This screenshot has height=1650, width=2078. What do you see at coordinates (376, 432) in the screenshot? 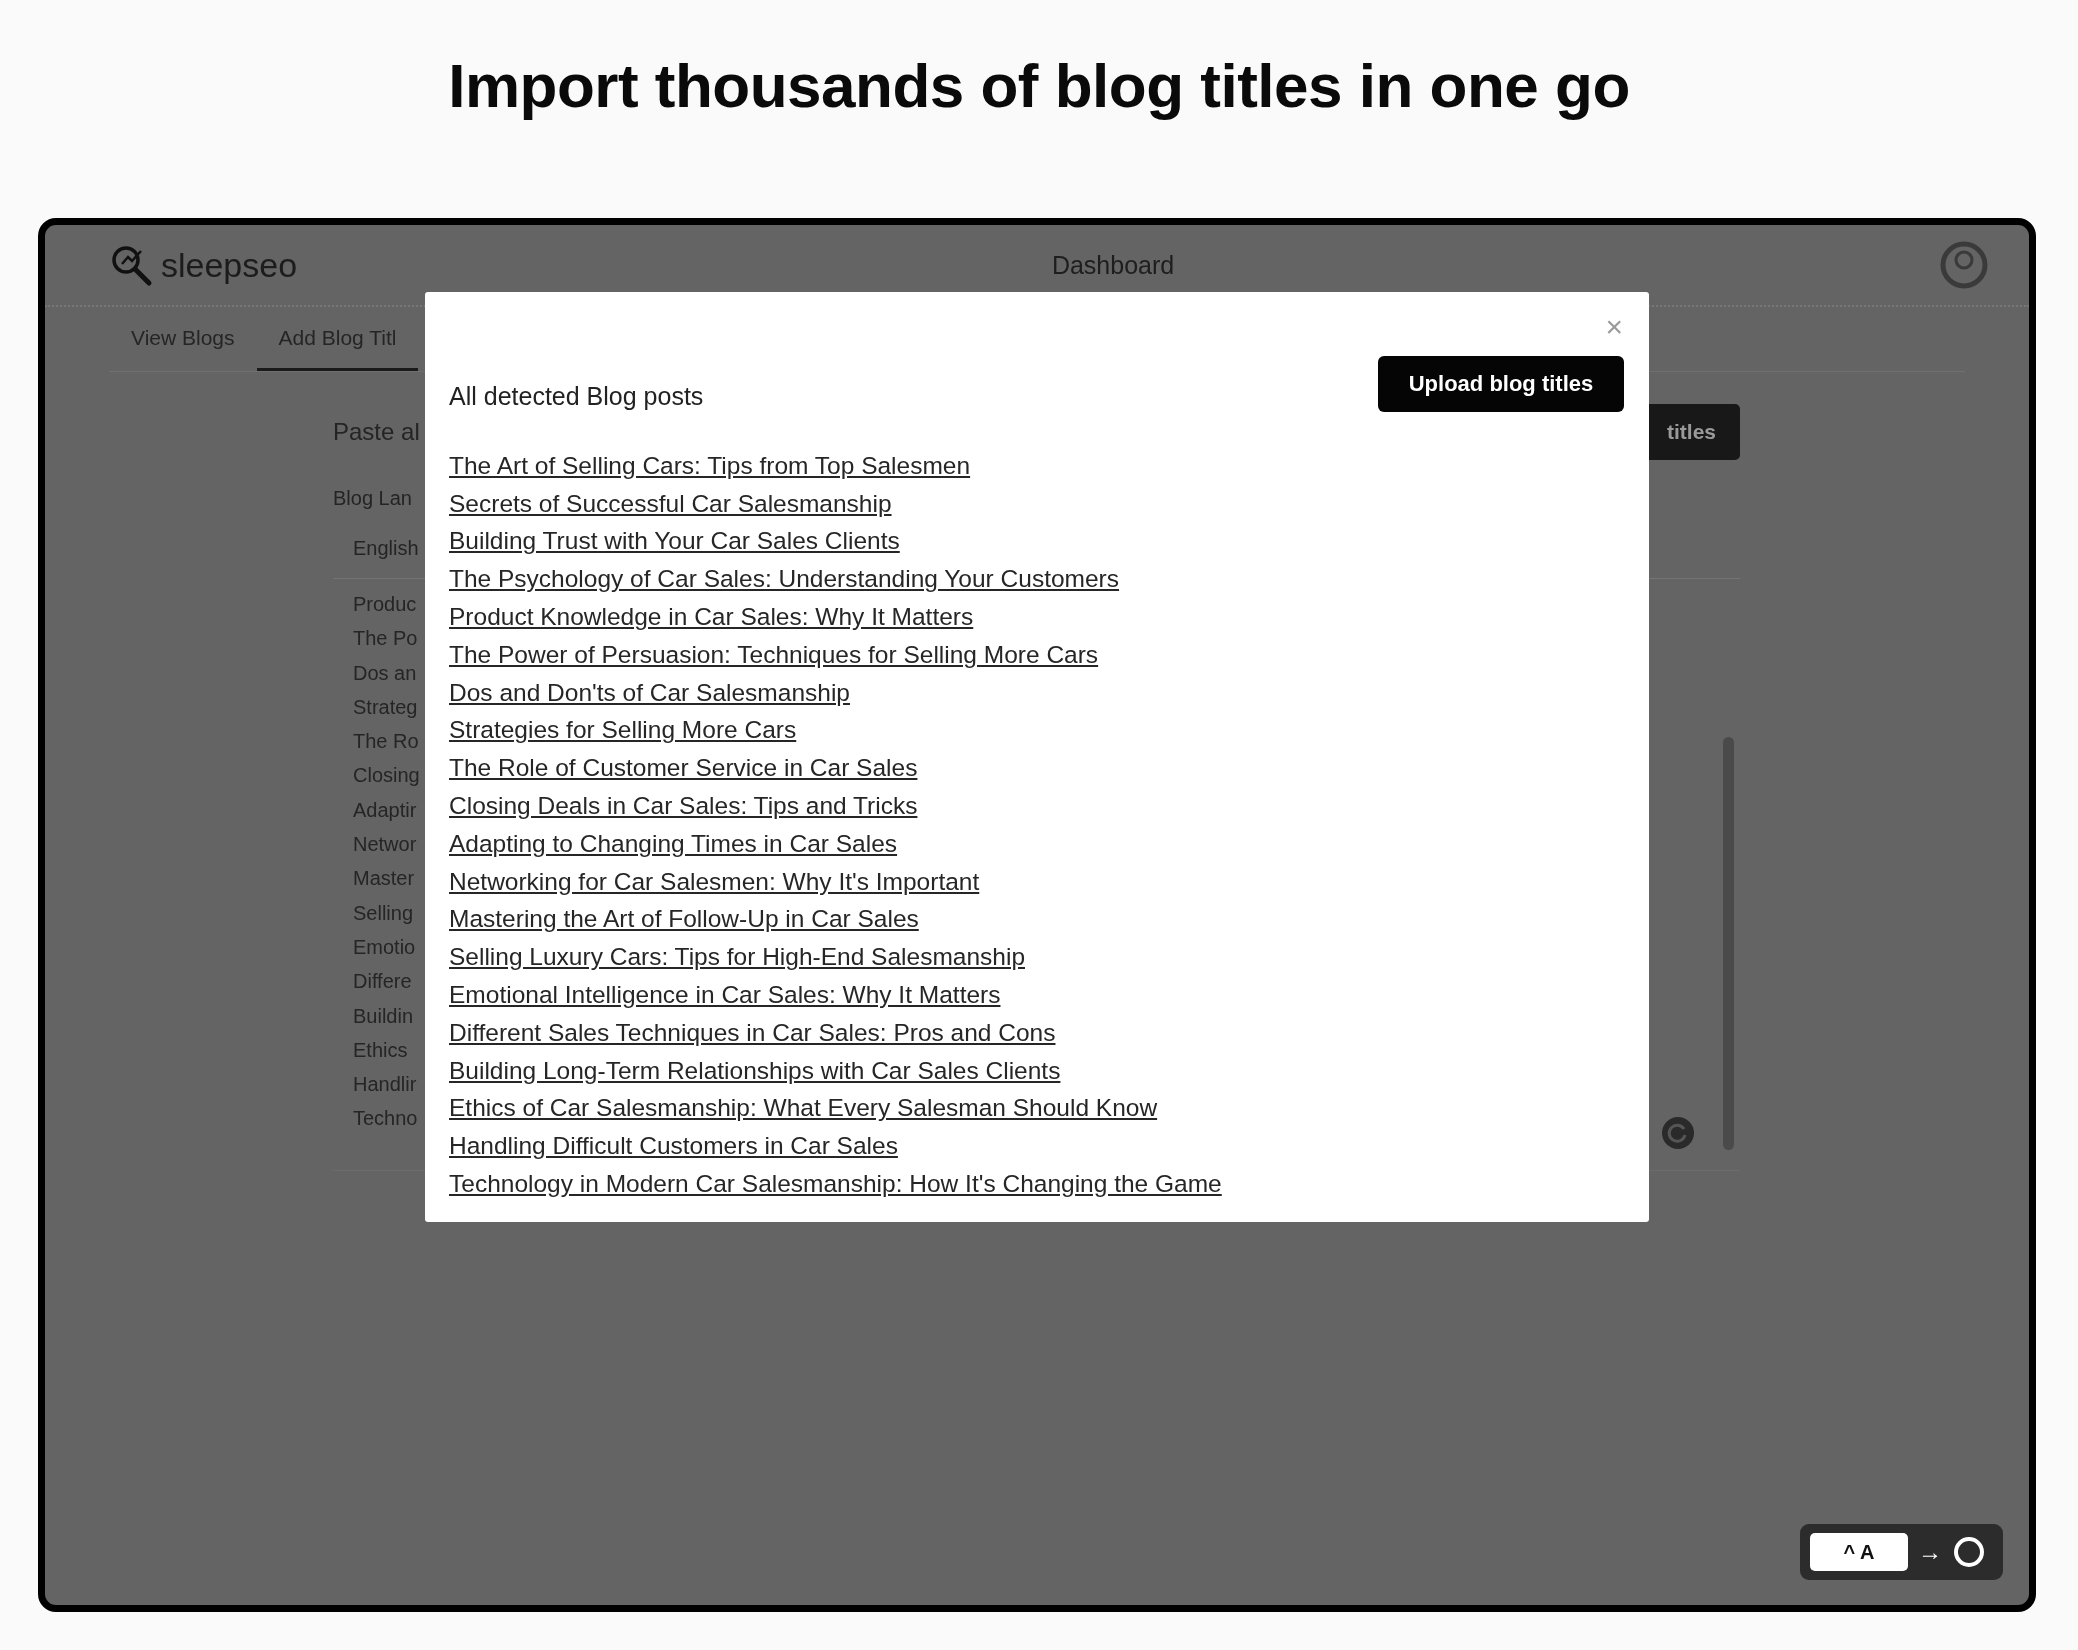
I see `prompt-text: Paste al` at bounding box center [376, 432].